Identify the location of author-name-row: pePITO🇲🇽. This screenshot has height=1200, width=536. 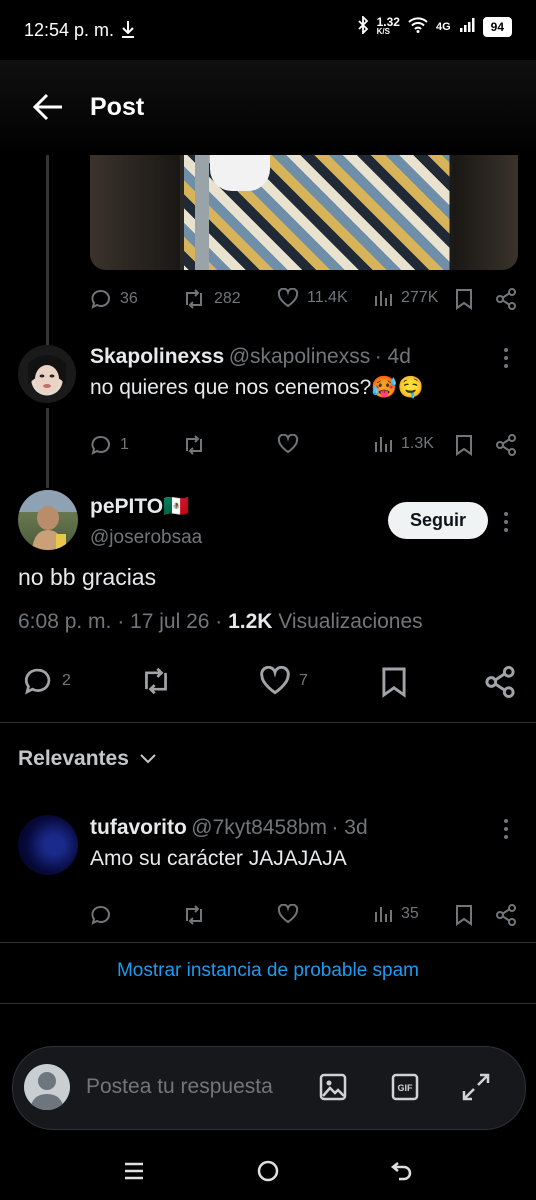
(139, 507).